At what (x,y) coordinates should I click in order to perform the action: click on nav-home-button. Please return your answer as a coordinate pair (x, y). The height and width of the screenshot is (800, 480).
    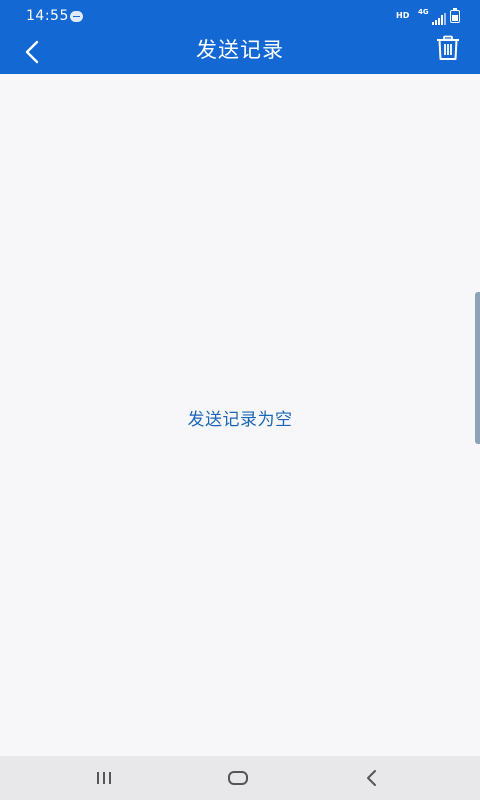
    Looking at the image, I should click on (238, 778).